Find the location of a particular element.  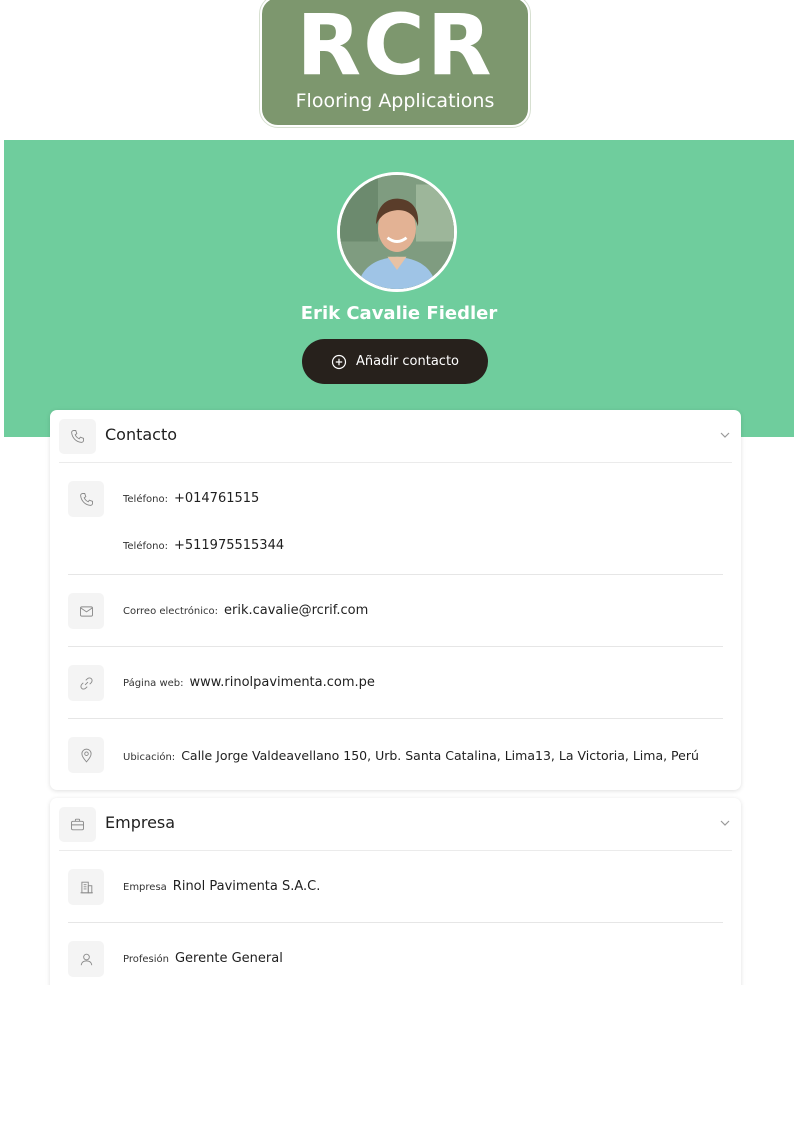

company-section-title: Empresa is located at coordinates (140, 822).